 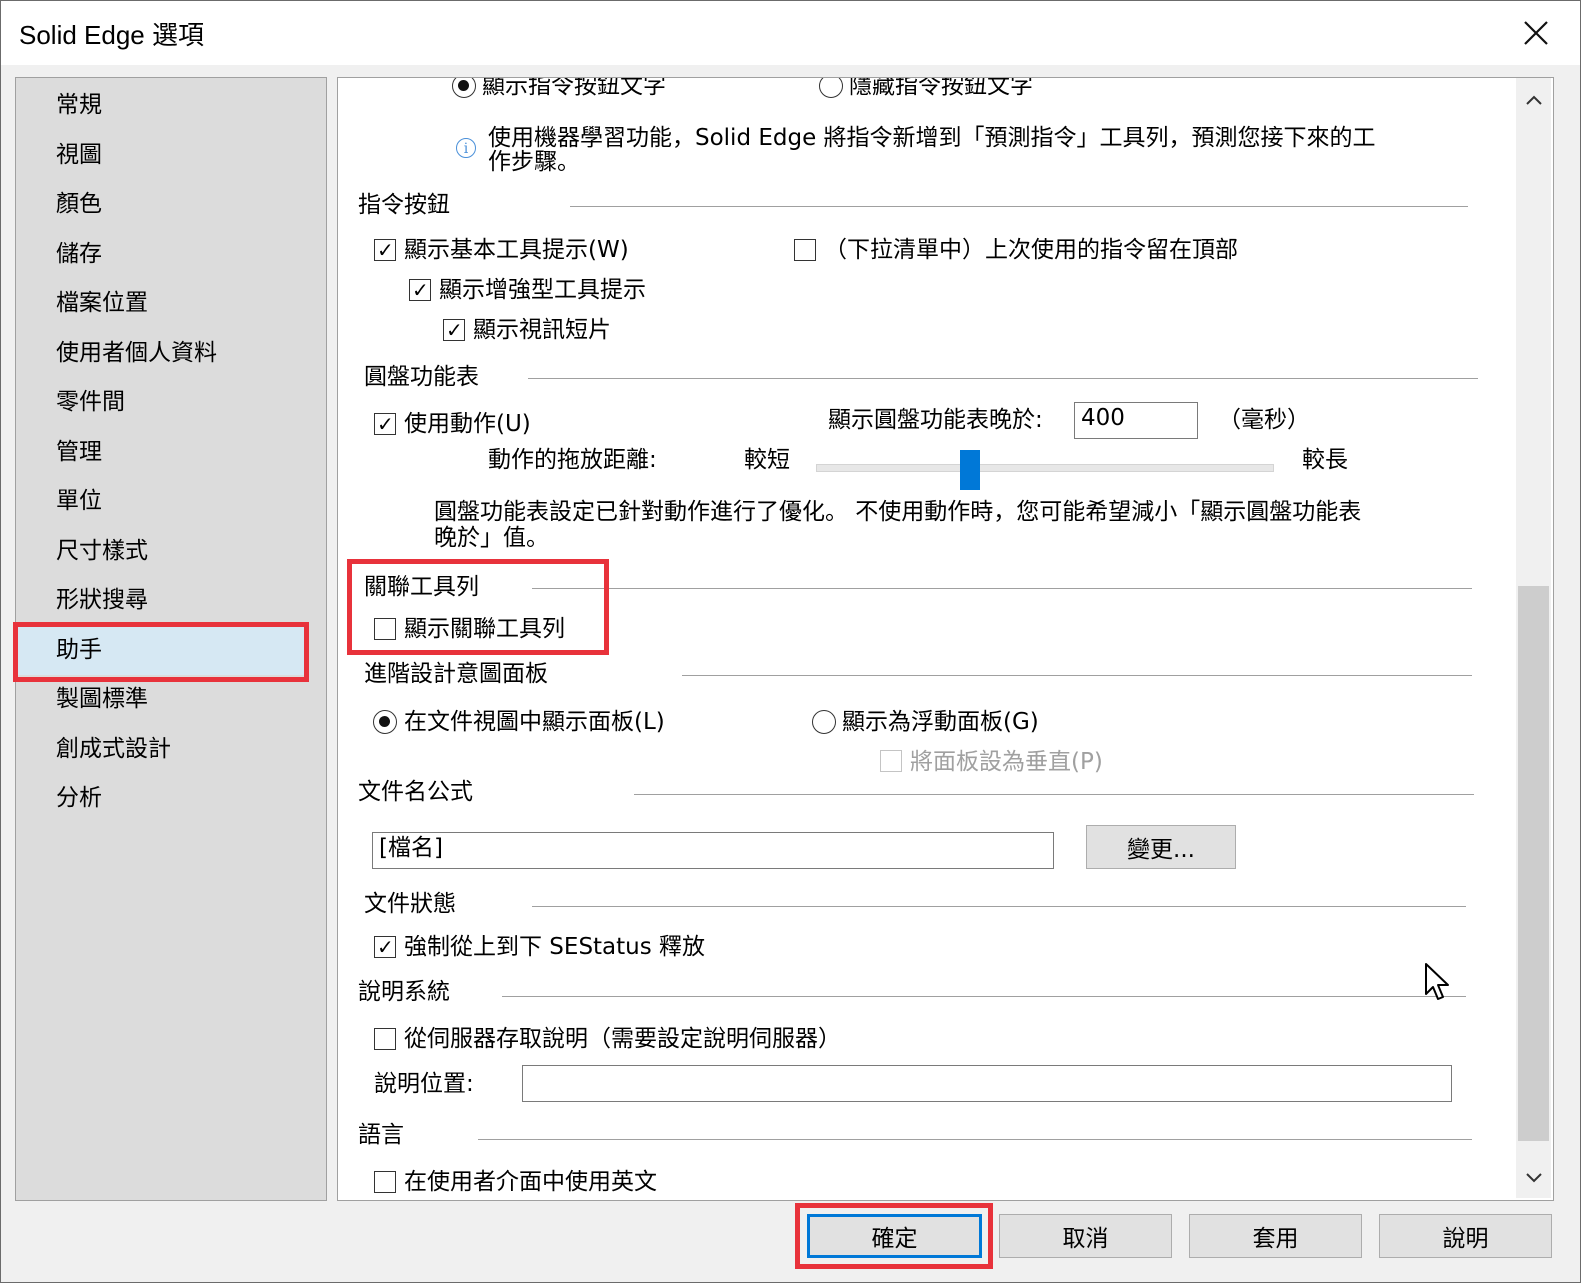 What do you see at coordinates (79, 204) in the screenshot?
I see `nav-item-colors: 顏色` at bounding box center [79, 204].